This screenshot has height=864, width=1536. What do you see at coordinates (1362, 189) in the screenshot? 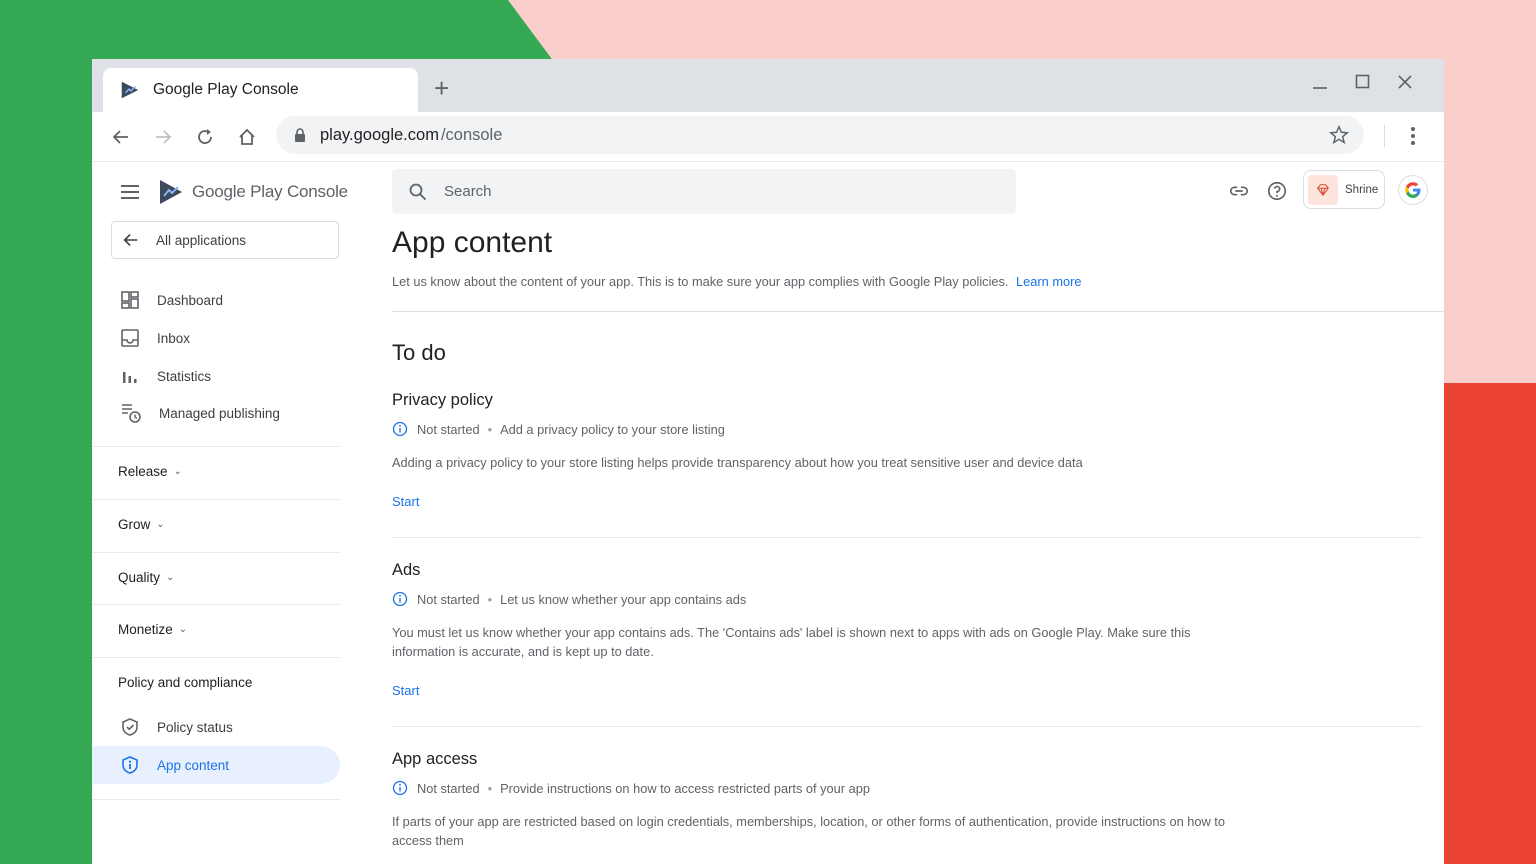
I see `account-name: Shrine` at bounding box center [1362, 189].